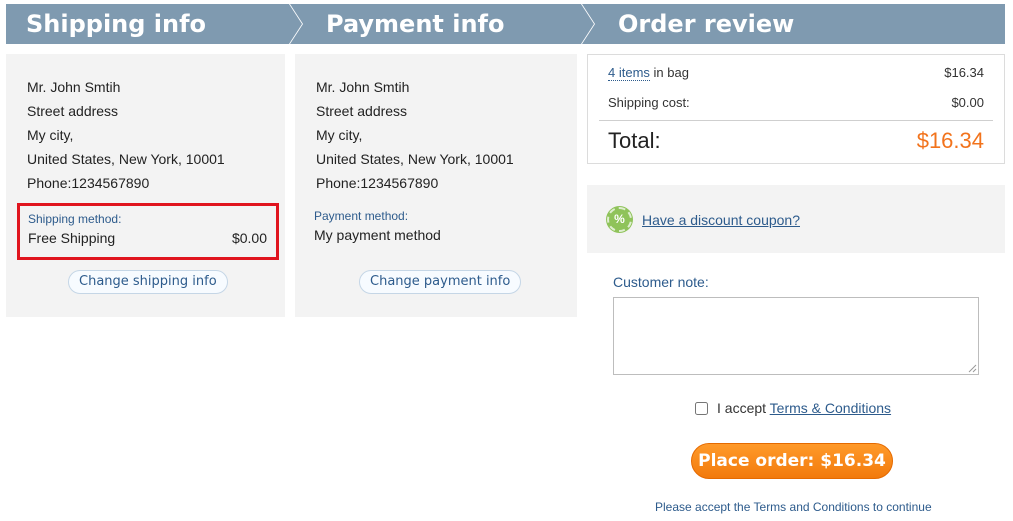 This screenshot has height=521, width=1013. Describe the element at coordinates (72, 238) in the screenshot. I see `shipping-method-name: Free Shipping` at that location.